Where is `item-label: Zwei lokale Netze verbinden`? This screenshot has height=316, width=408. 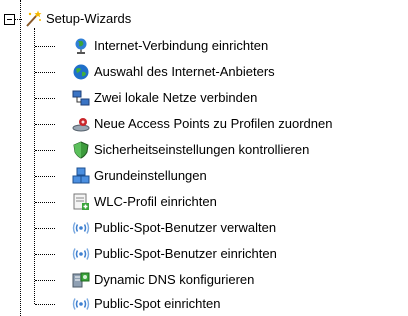 item-label: Zwei lokale Netze verbinden is located at coordinates (176, 97).